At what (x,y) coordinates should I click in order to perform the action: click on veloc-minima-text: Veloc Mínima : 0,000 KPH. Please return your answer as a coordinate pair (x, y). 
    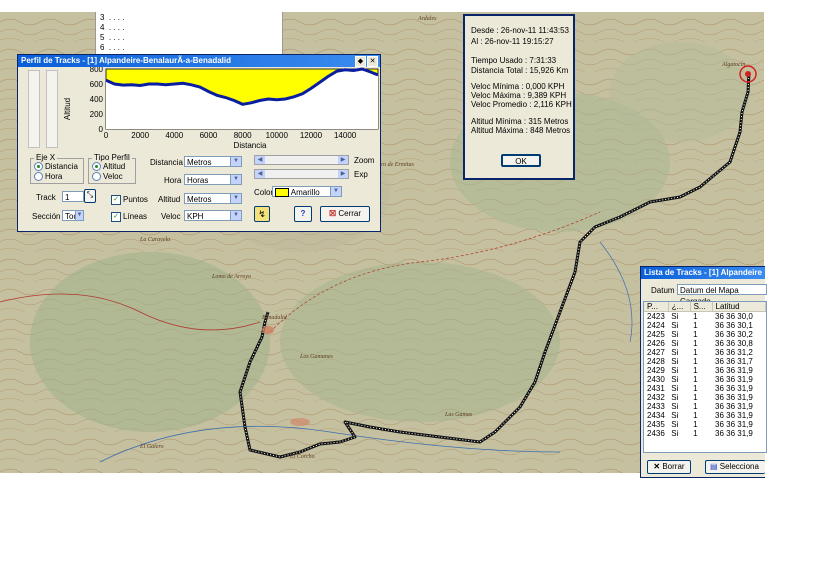
    Looking at the image, I should click on (518, 86).